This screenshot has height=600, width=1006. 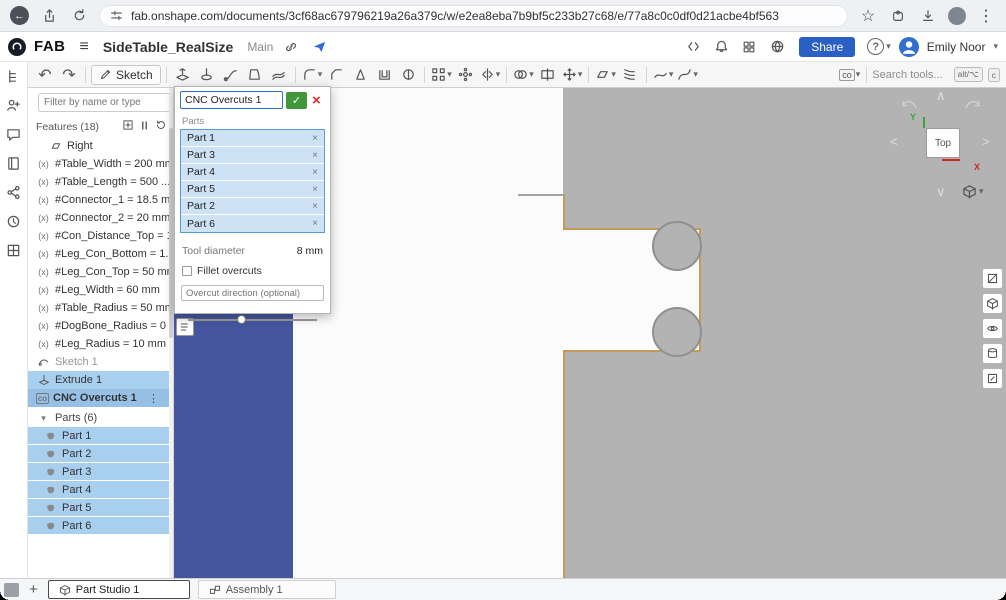 I want to click on part-row: Part 4, so click(x=100, y=490).